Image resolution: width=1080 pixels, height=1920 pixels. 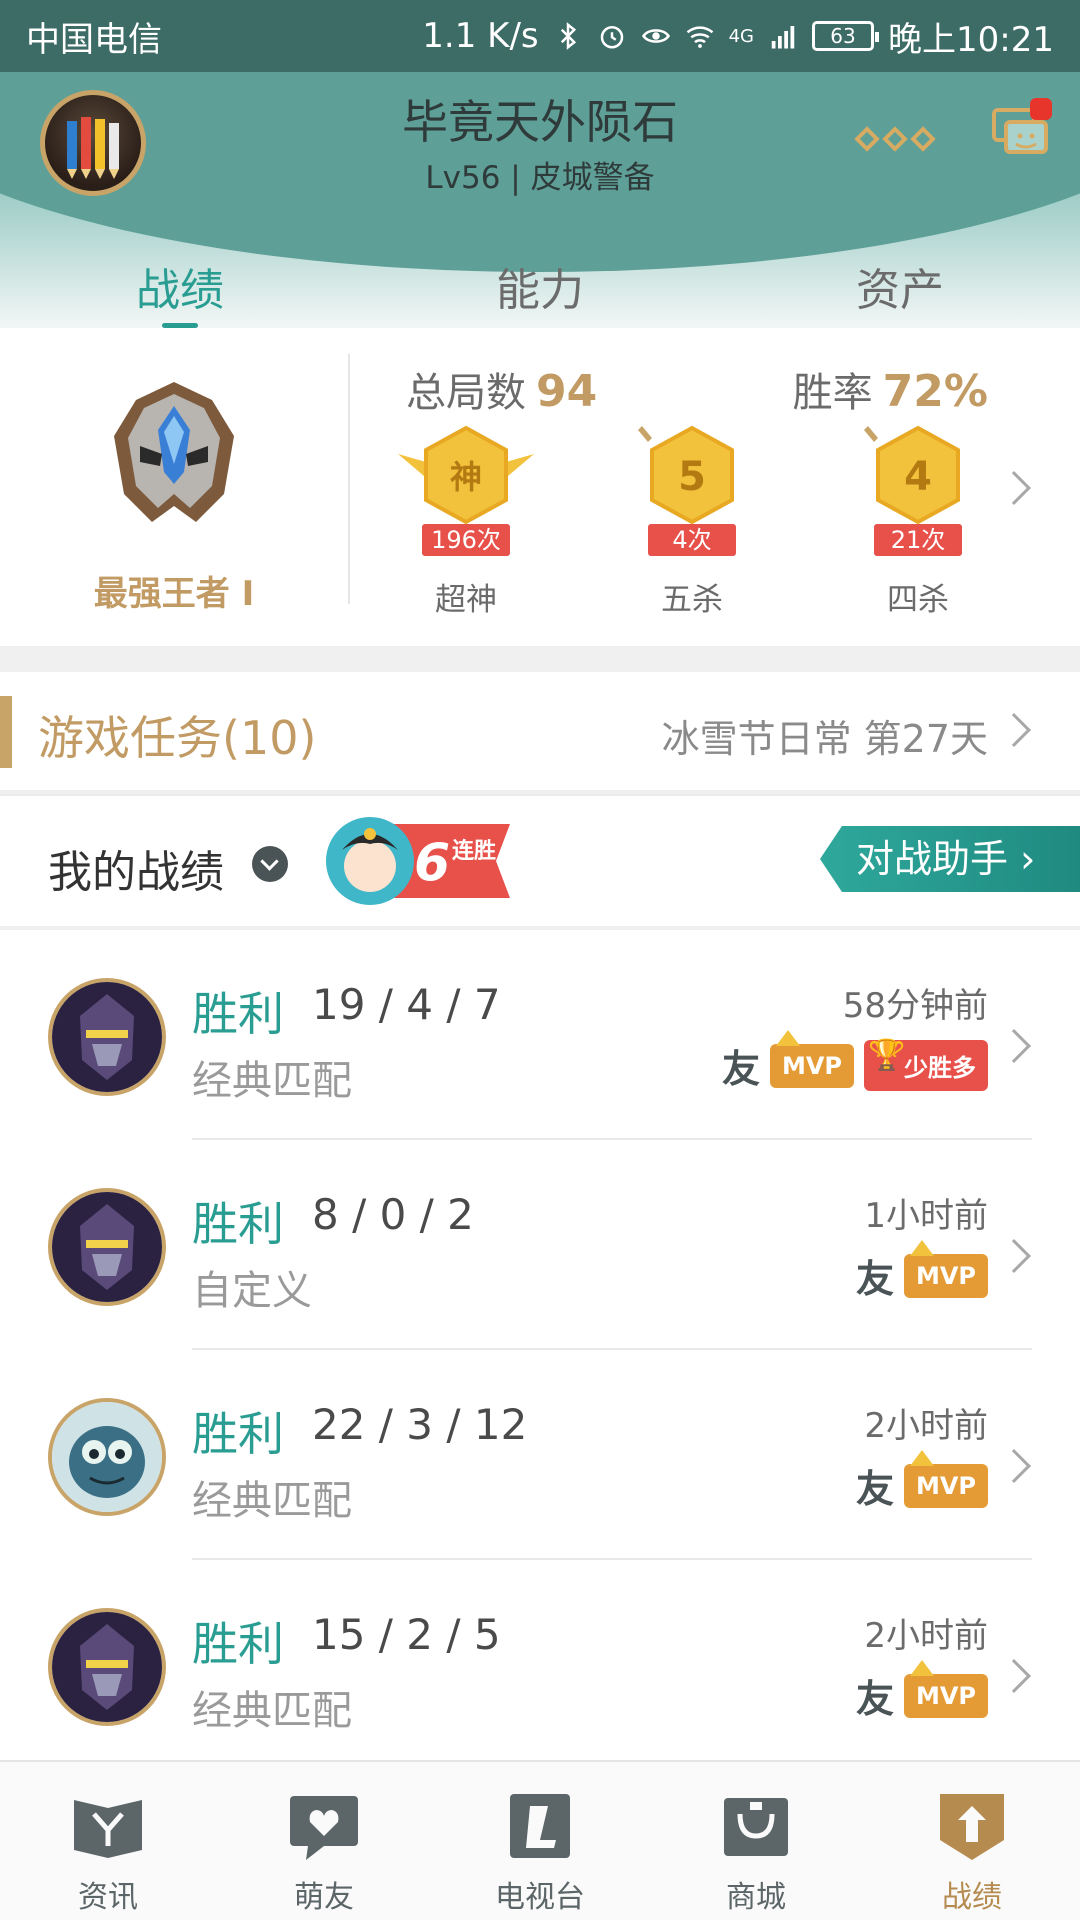 I want to click on nav-record: 战绩, so click(x=972, y=1841).